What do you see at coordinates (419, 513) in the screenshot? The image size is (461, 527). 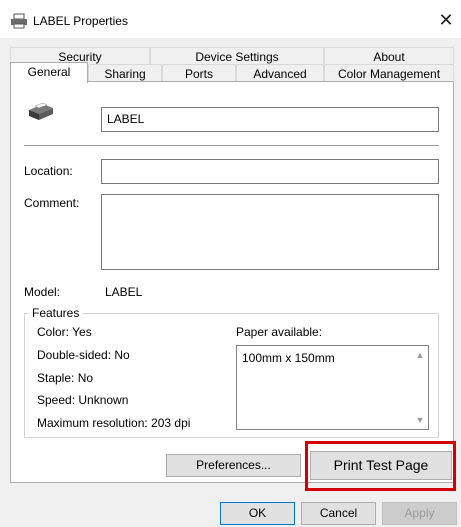 I see `apply-button: Apply` at bounding box center [419, 513].